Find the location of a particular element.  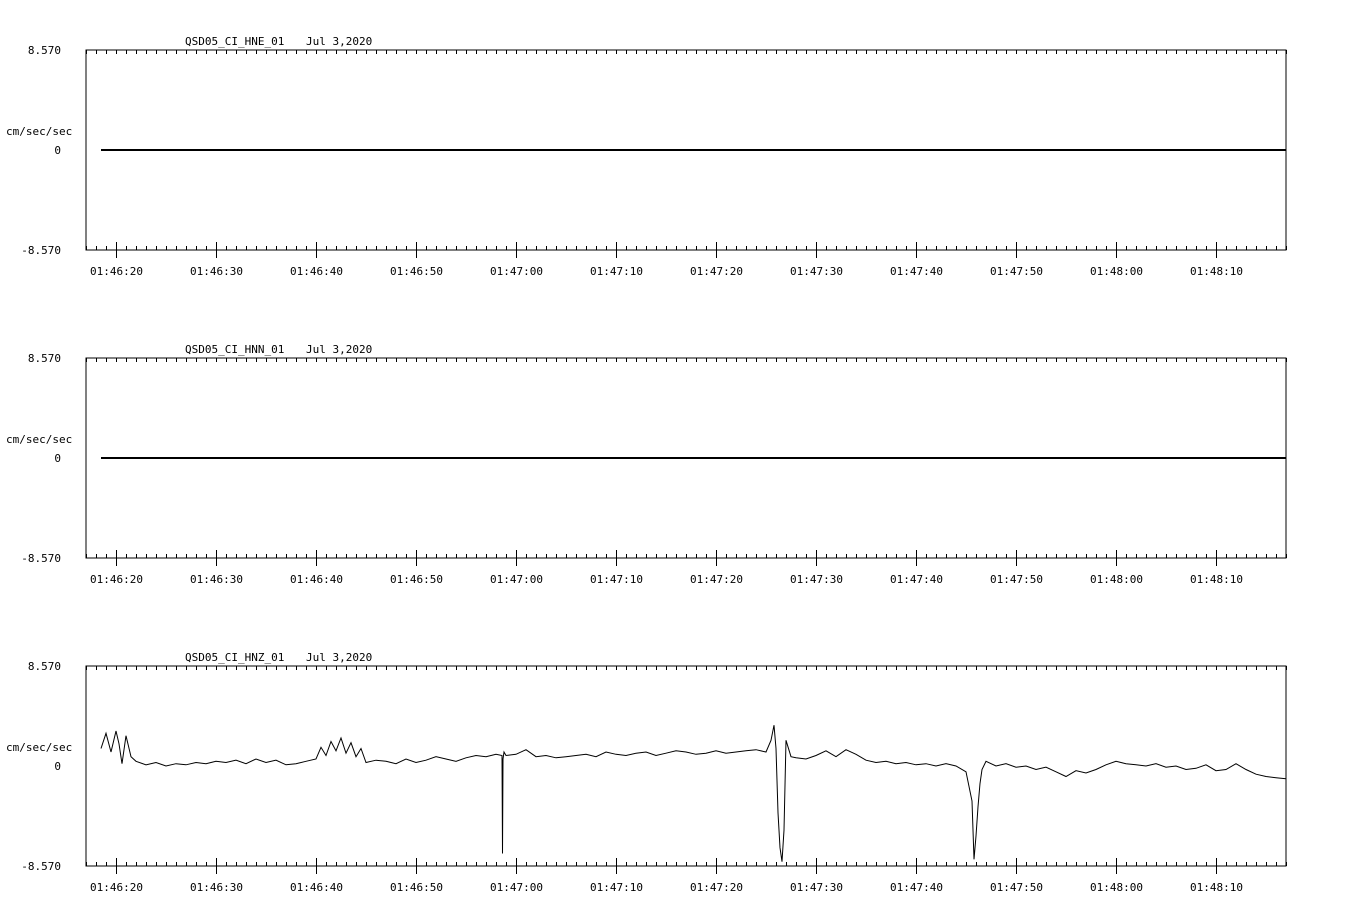

panel-title: QSD05_CI_HNZ_01 is located at coordinates (234, 657).